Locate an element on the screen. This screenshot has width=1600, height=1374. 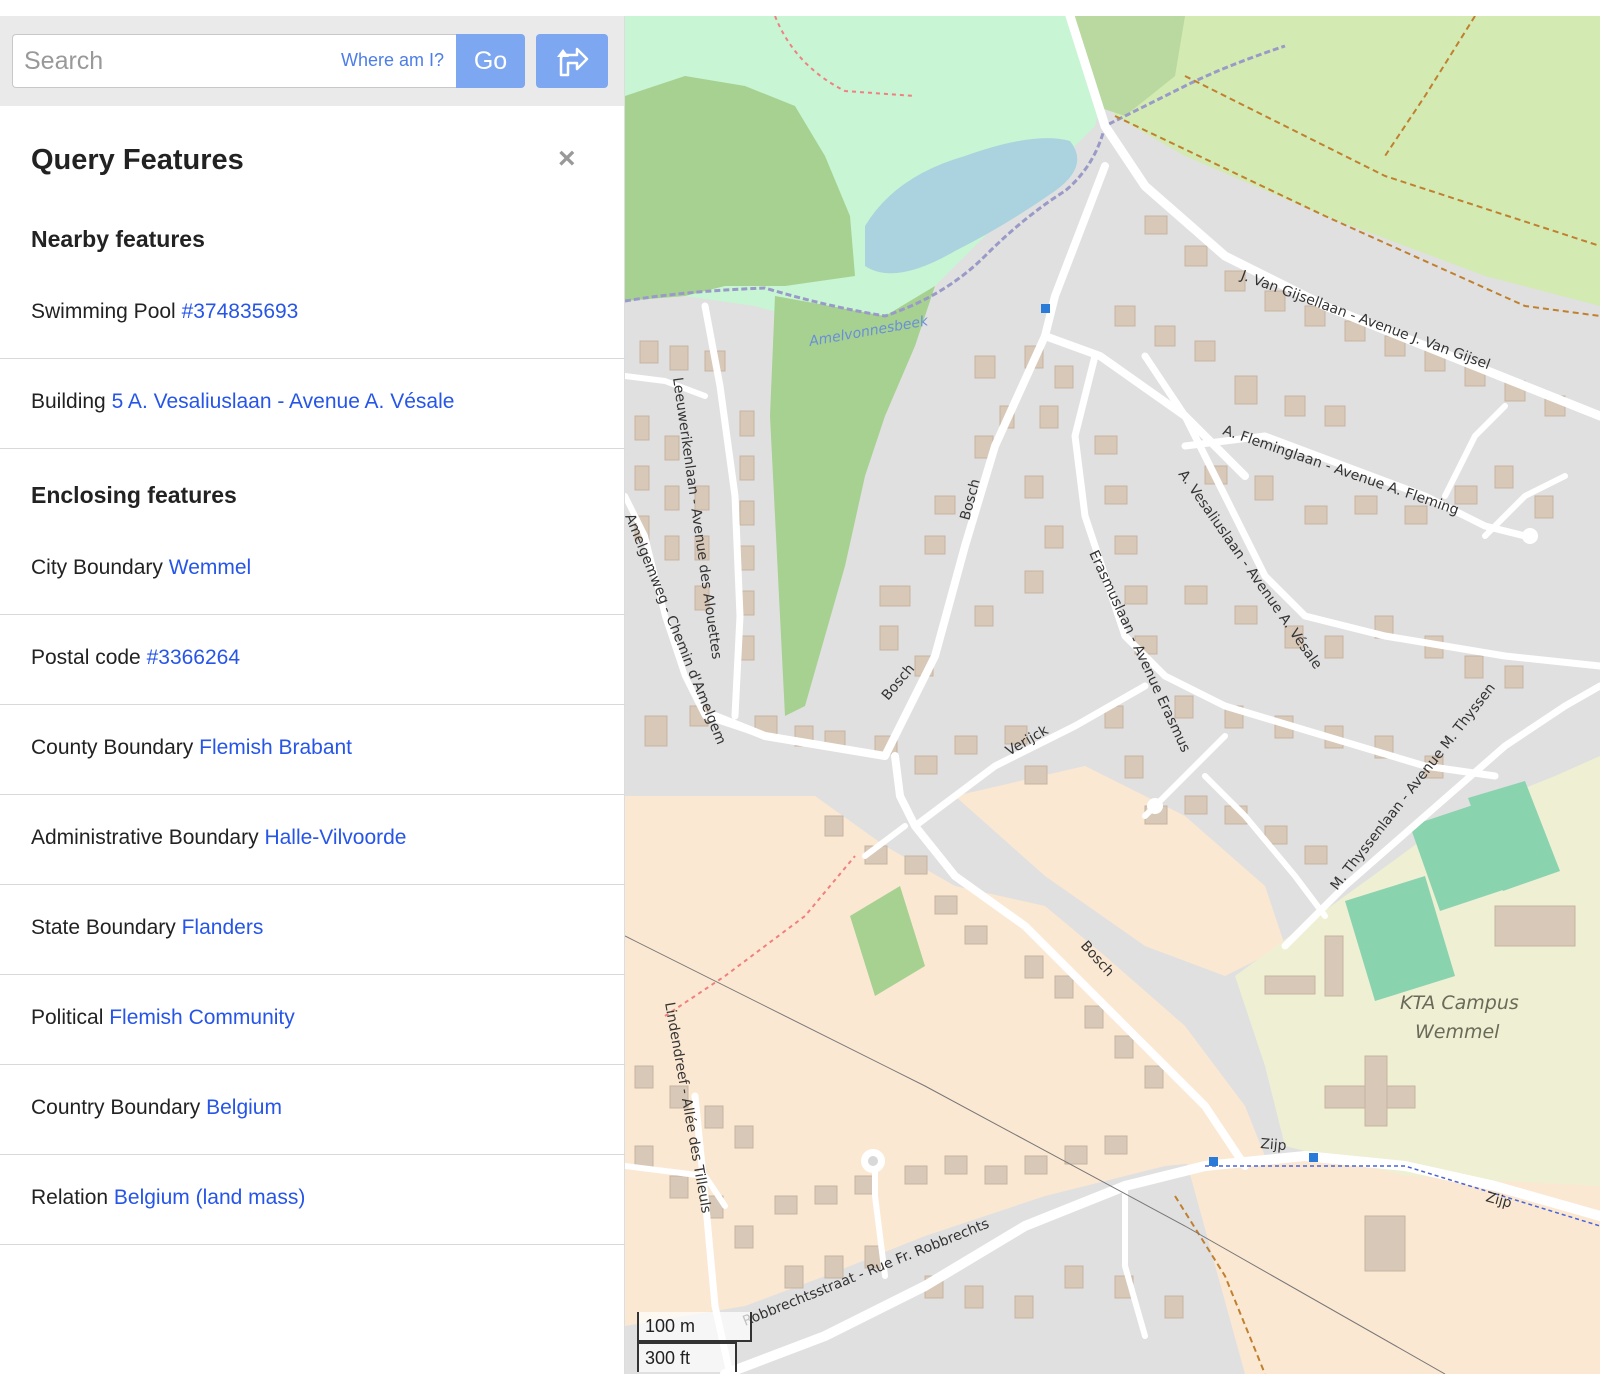
feature-type: County Boundary is located at coordinates (112, 747).